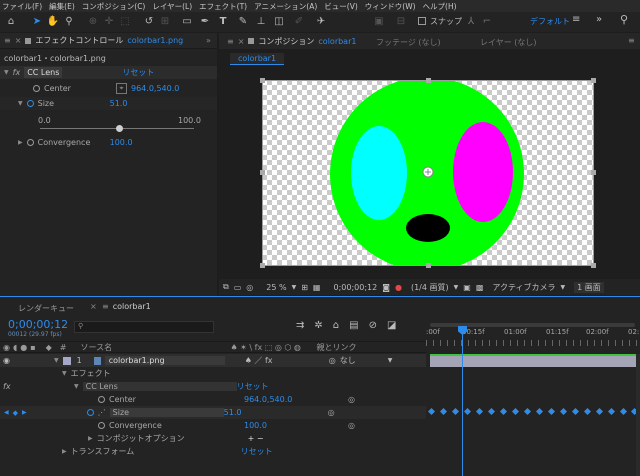 The height and width of the screenshot is (476, 640). Describe the element at coordinates (321, 21) in the screenshot. I see `puppet-tool-icon: ✈` at that location.